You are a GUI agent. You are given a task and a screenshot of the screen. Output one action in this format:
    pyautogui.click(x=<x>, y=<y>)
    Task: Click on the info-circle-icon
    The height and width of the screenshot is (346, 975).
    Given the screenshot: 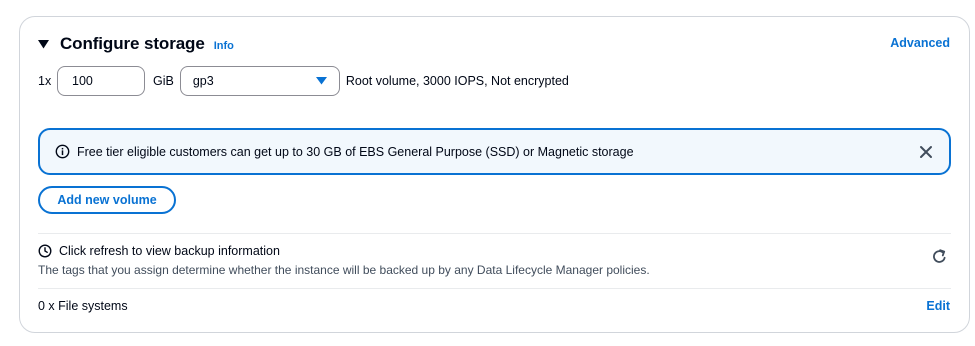 What is the action you would take?
    pyautogui.click(x=62, y=151)
    